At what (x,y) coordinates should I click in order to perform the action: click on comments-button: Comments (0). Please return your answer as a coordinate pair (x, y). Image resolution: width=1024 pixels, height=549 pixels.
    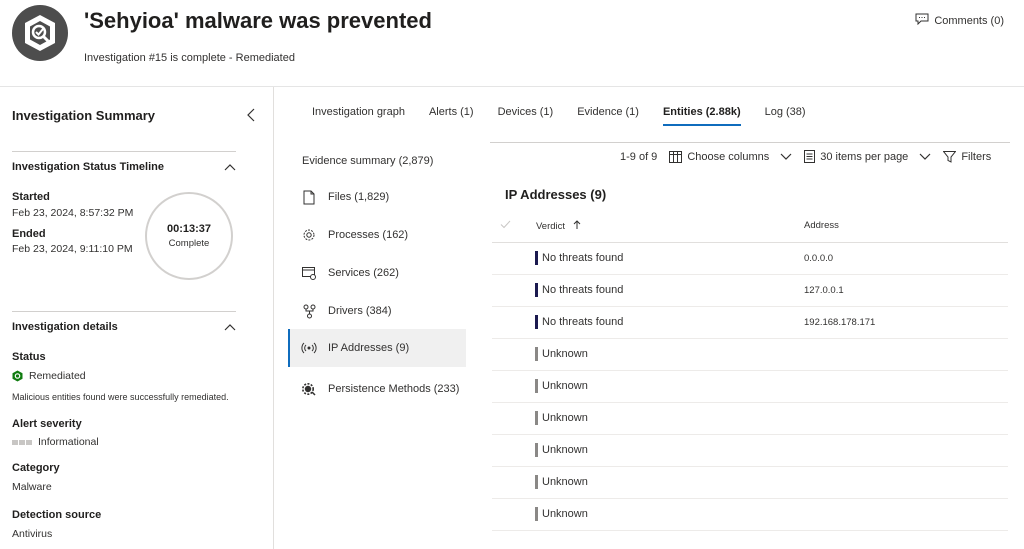
    Looking at the image, I should click on (959, 20).